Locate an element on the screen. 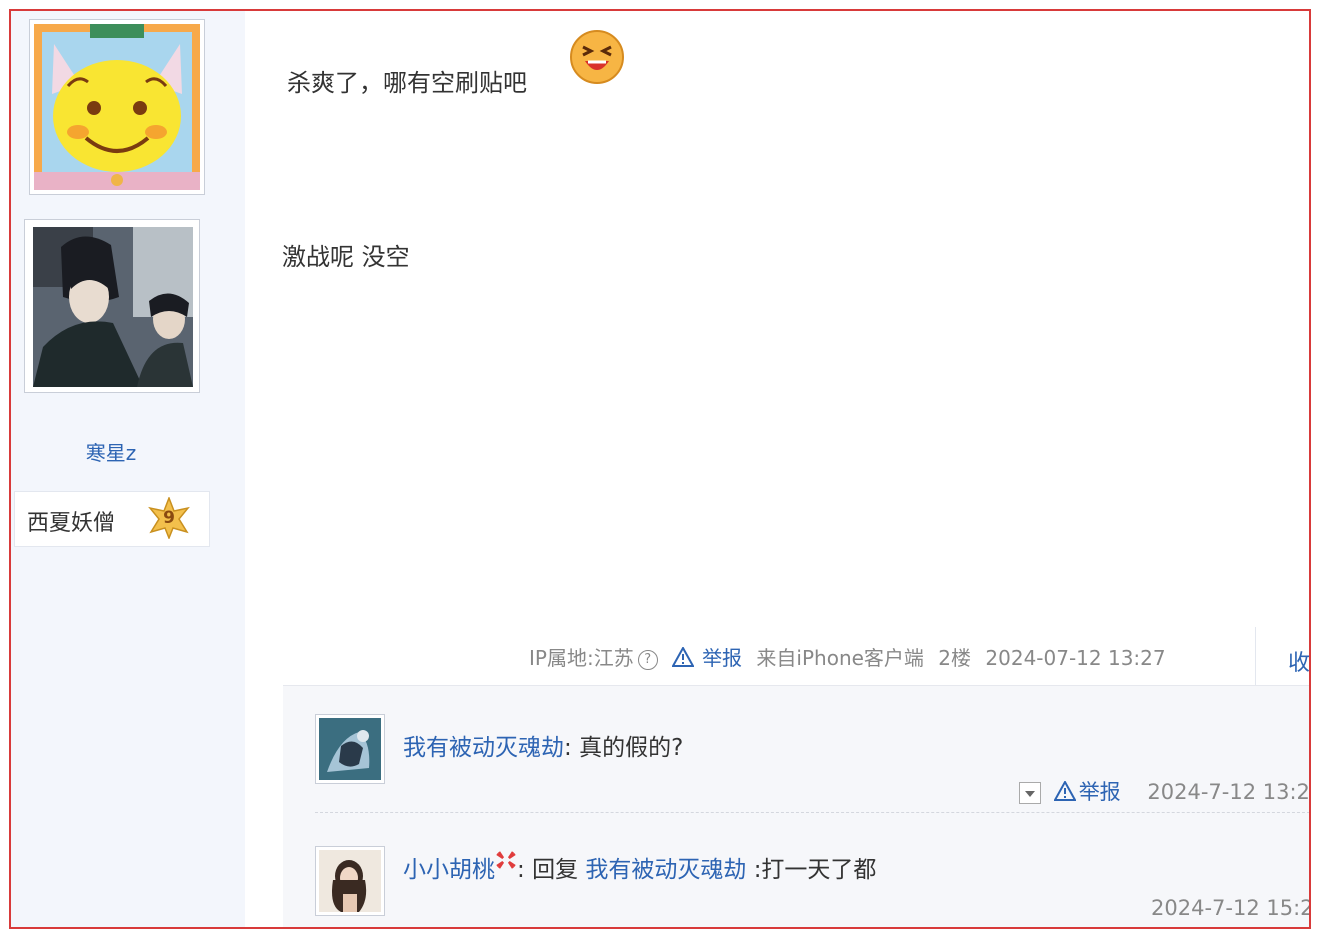  more-dropdown is located at coordinates (1030, 793).